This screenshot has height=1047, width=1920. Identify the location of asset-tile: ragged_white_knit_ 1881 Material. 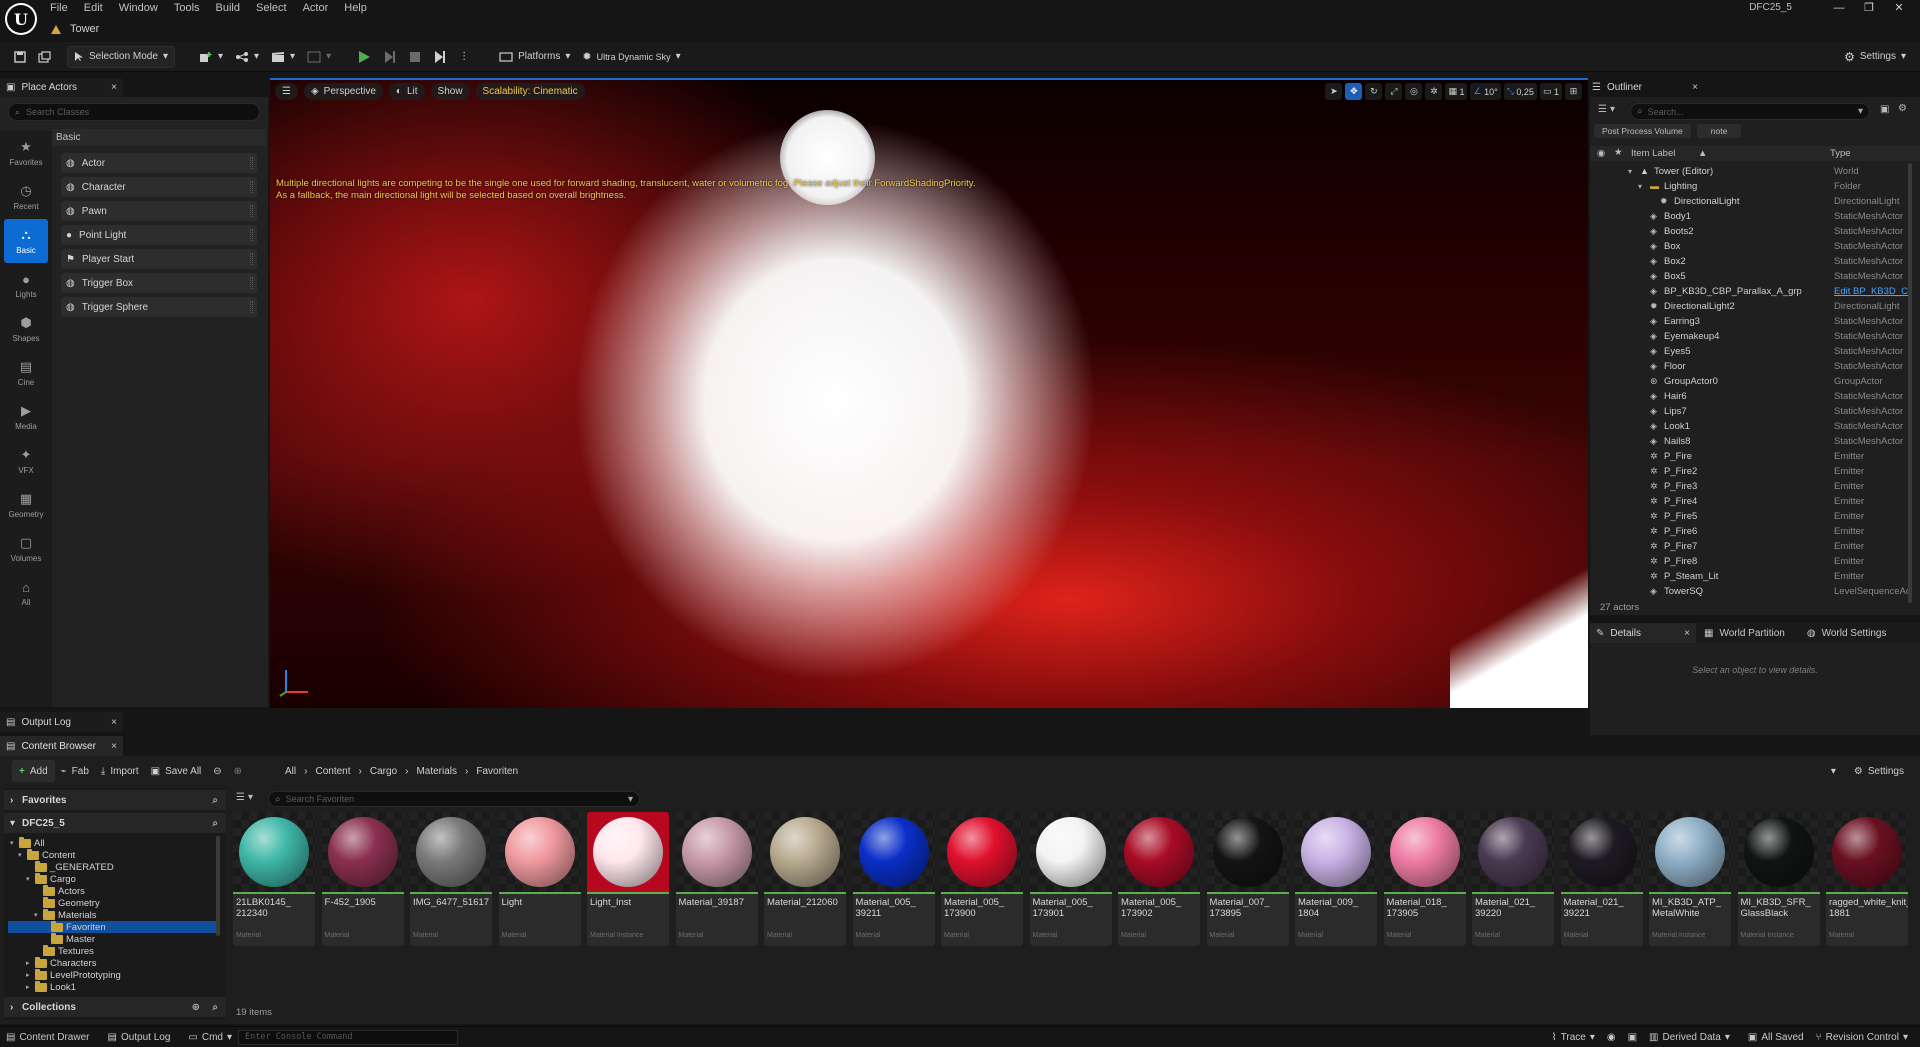
(1867, 879).